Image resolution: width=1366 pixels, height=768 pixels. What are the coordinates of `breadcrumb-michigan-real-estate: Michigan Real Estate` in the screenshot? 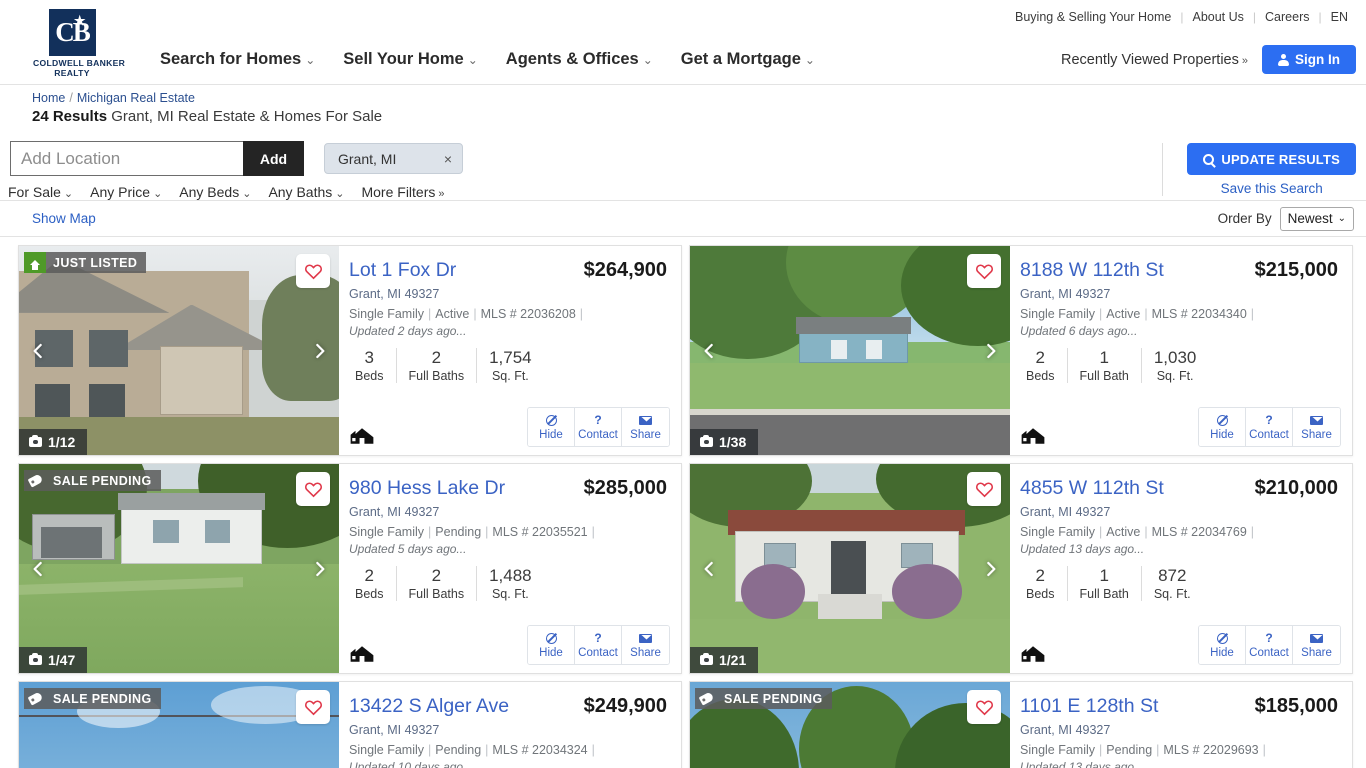 It's located at (136, 98).